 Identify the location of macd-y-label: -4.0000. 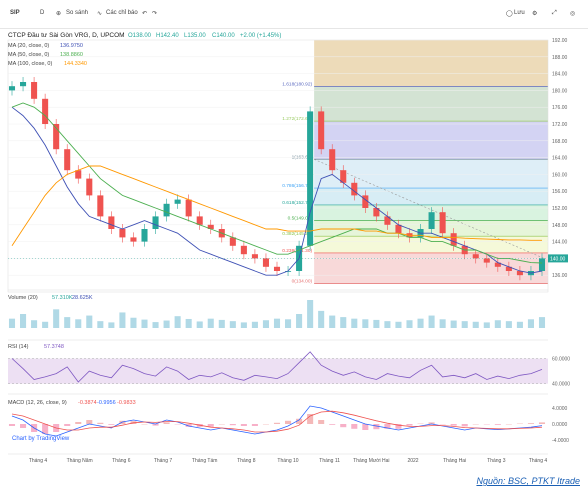
(560, 441).